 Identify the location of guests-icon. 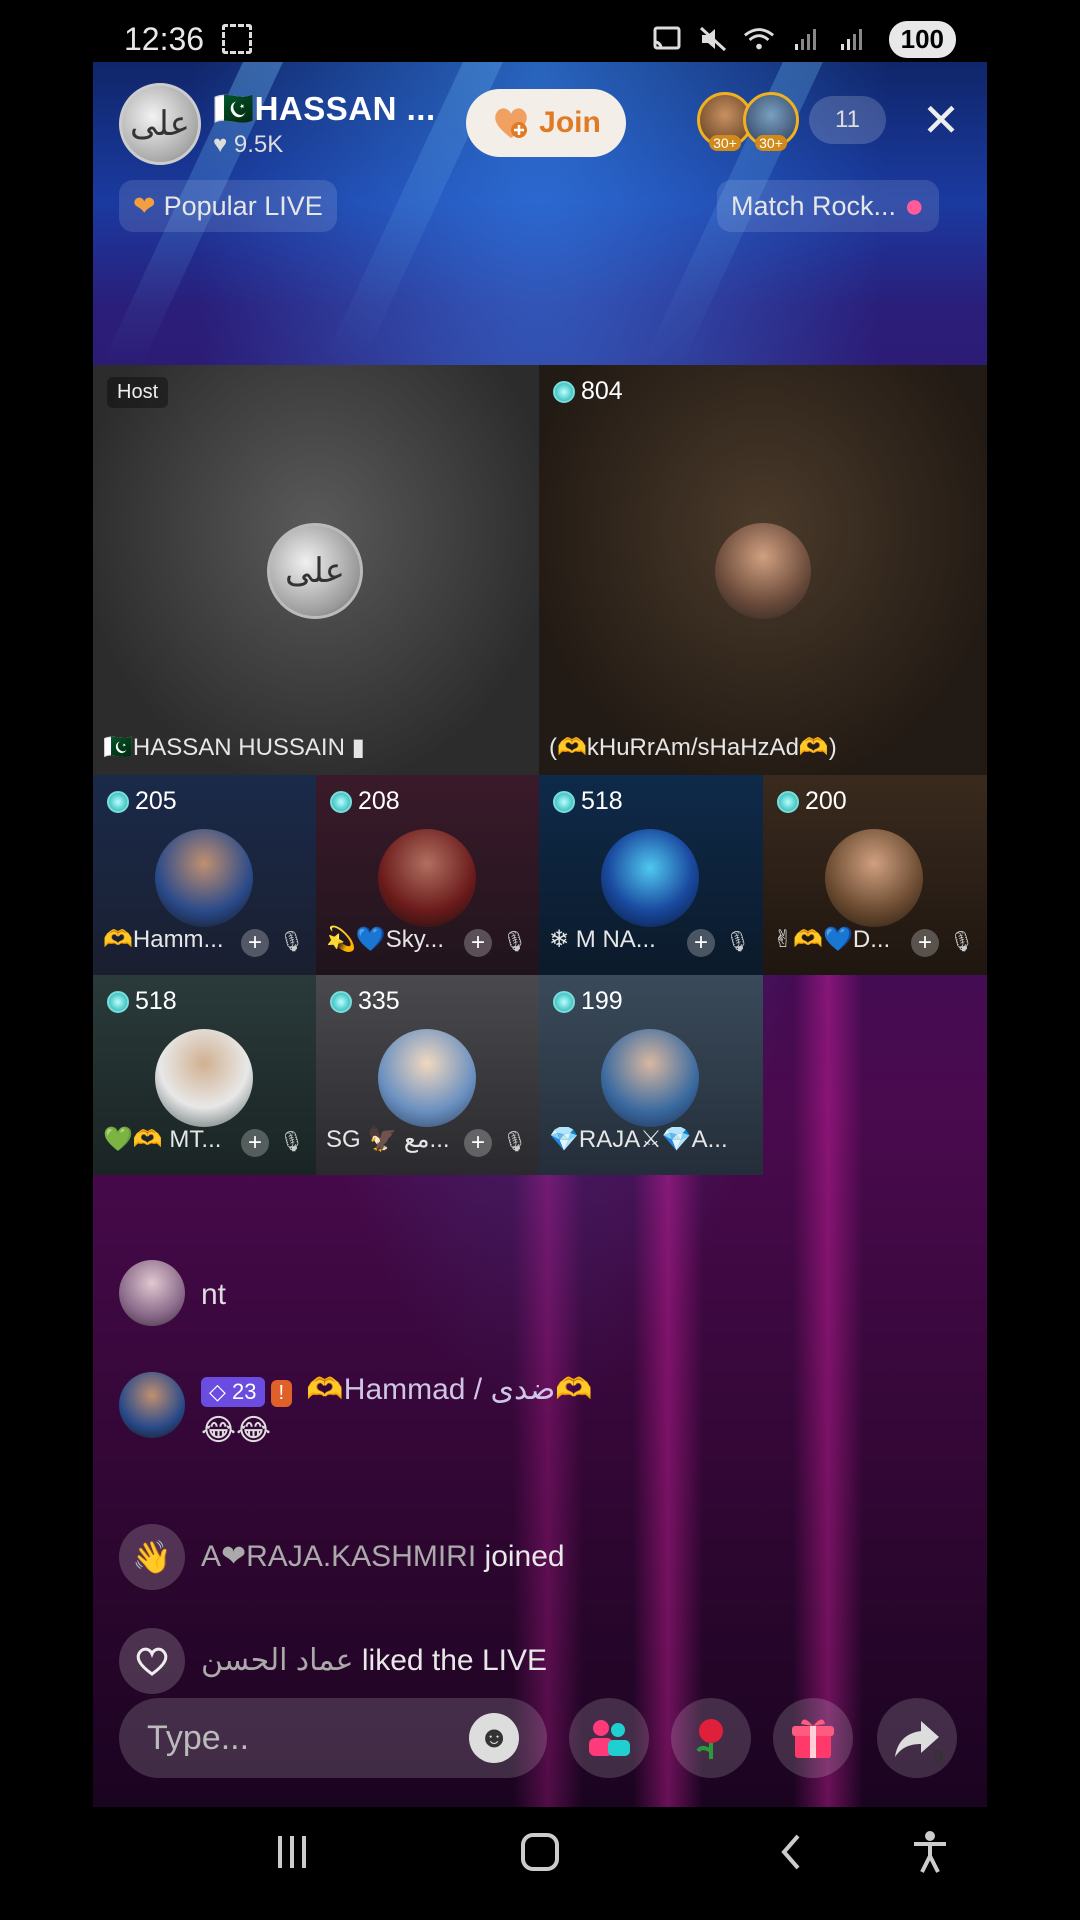
(609, 1738).